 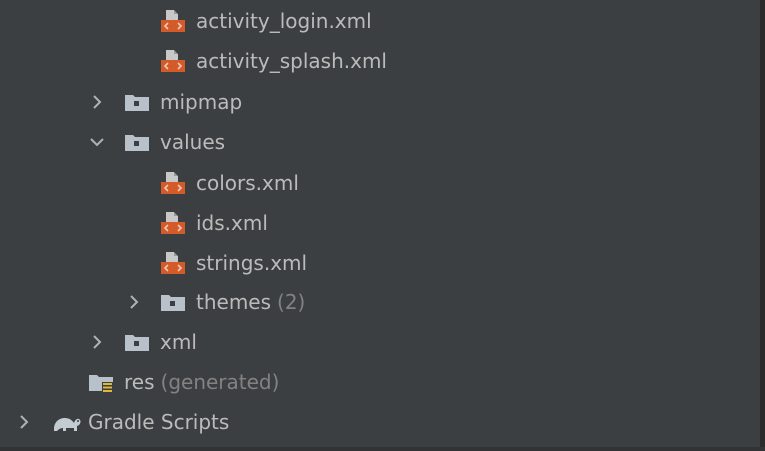 I want to click on scrollbar-track, so click(x=762, y=225).